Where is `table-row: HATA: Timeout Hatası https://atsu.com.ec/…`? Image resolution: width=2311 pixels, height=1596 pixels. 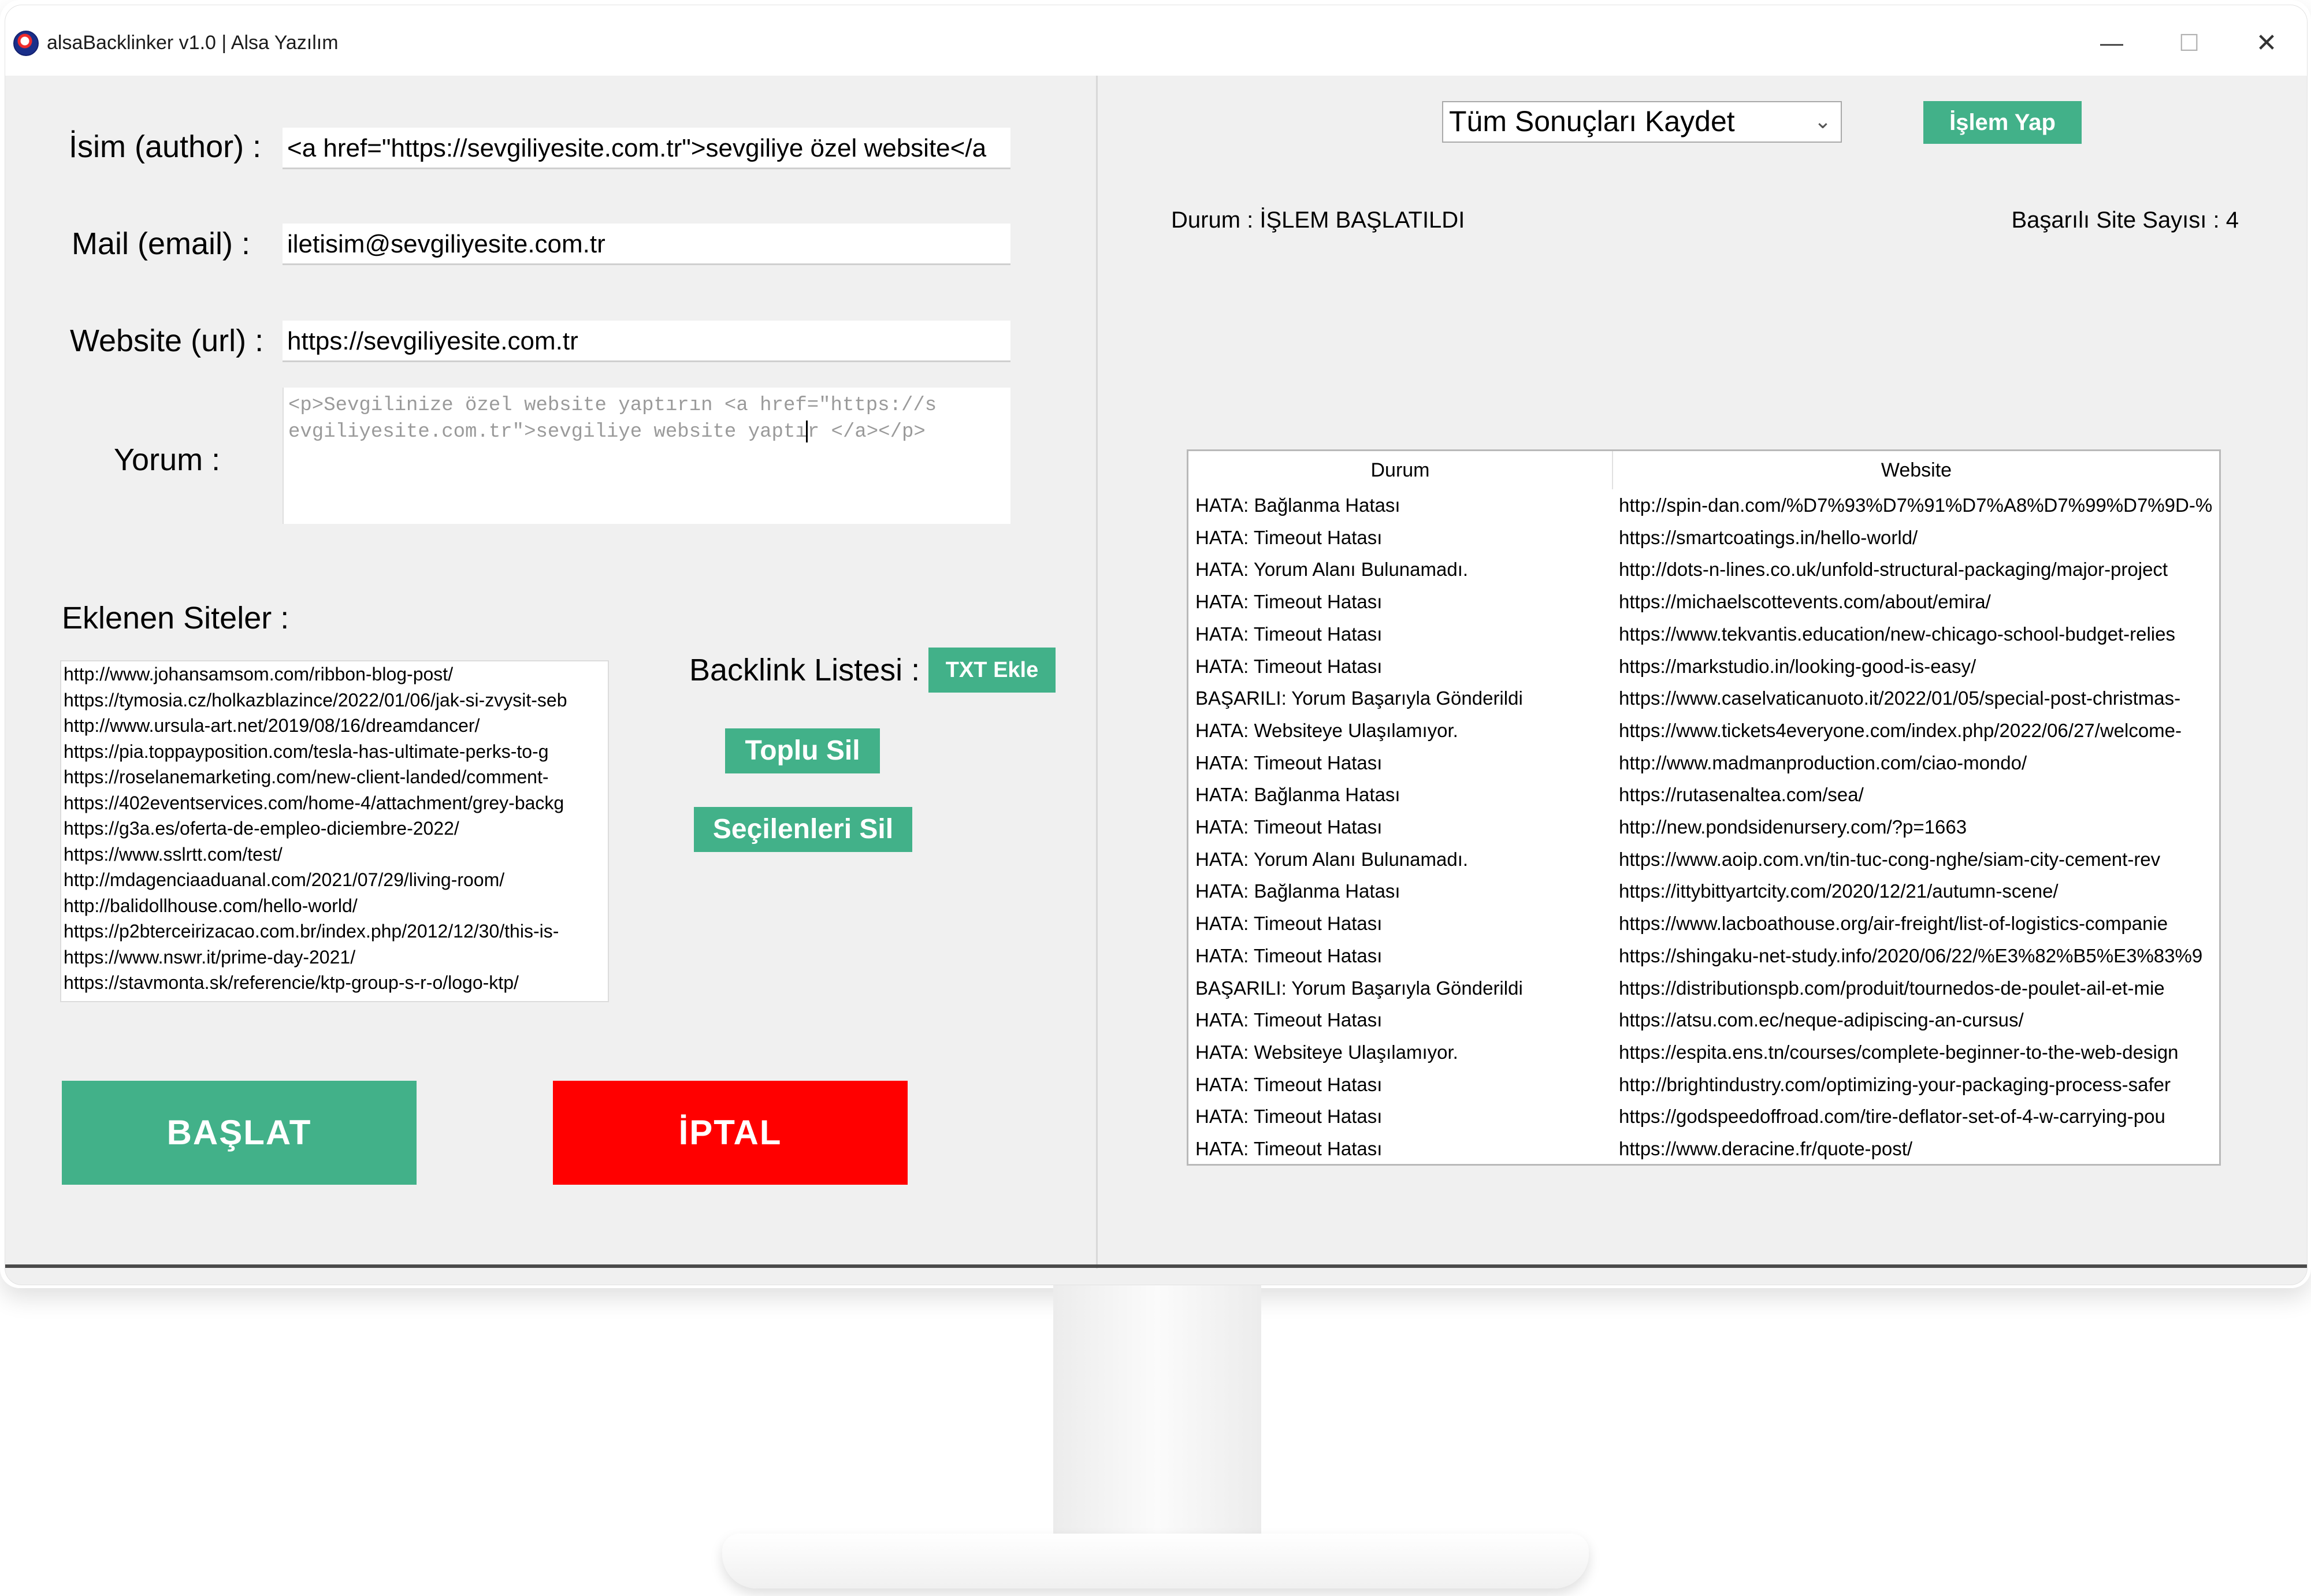
table-row: HATA: Timeout Hatası https://atsu.com.ec/… is located at coordinates (1703, 1020).